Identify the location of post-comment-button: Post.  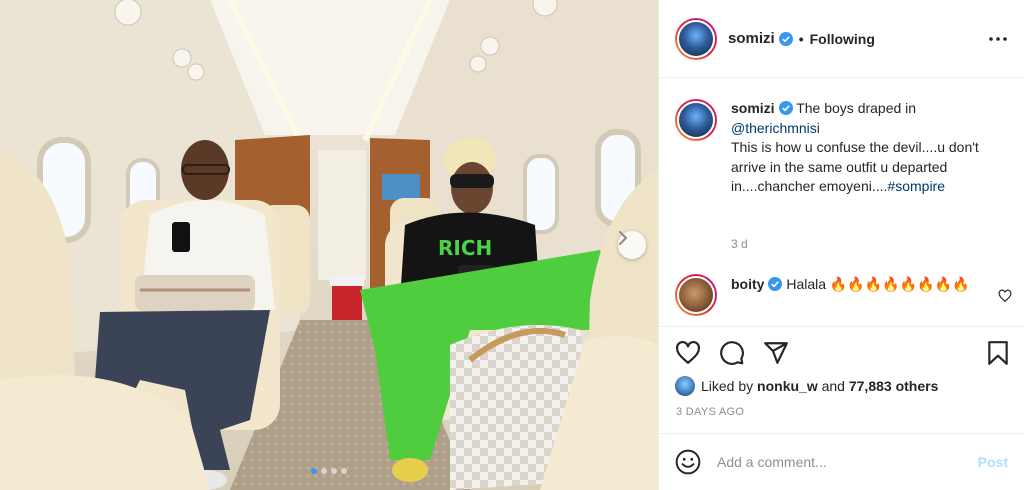
(993, 462).